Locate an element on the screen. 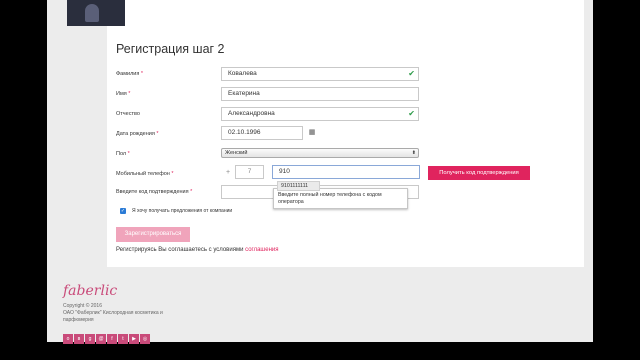 The width and height of the screenshot is (640, 360). phone-field: 910 is located at coordinates (346, 172).